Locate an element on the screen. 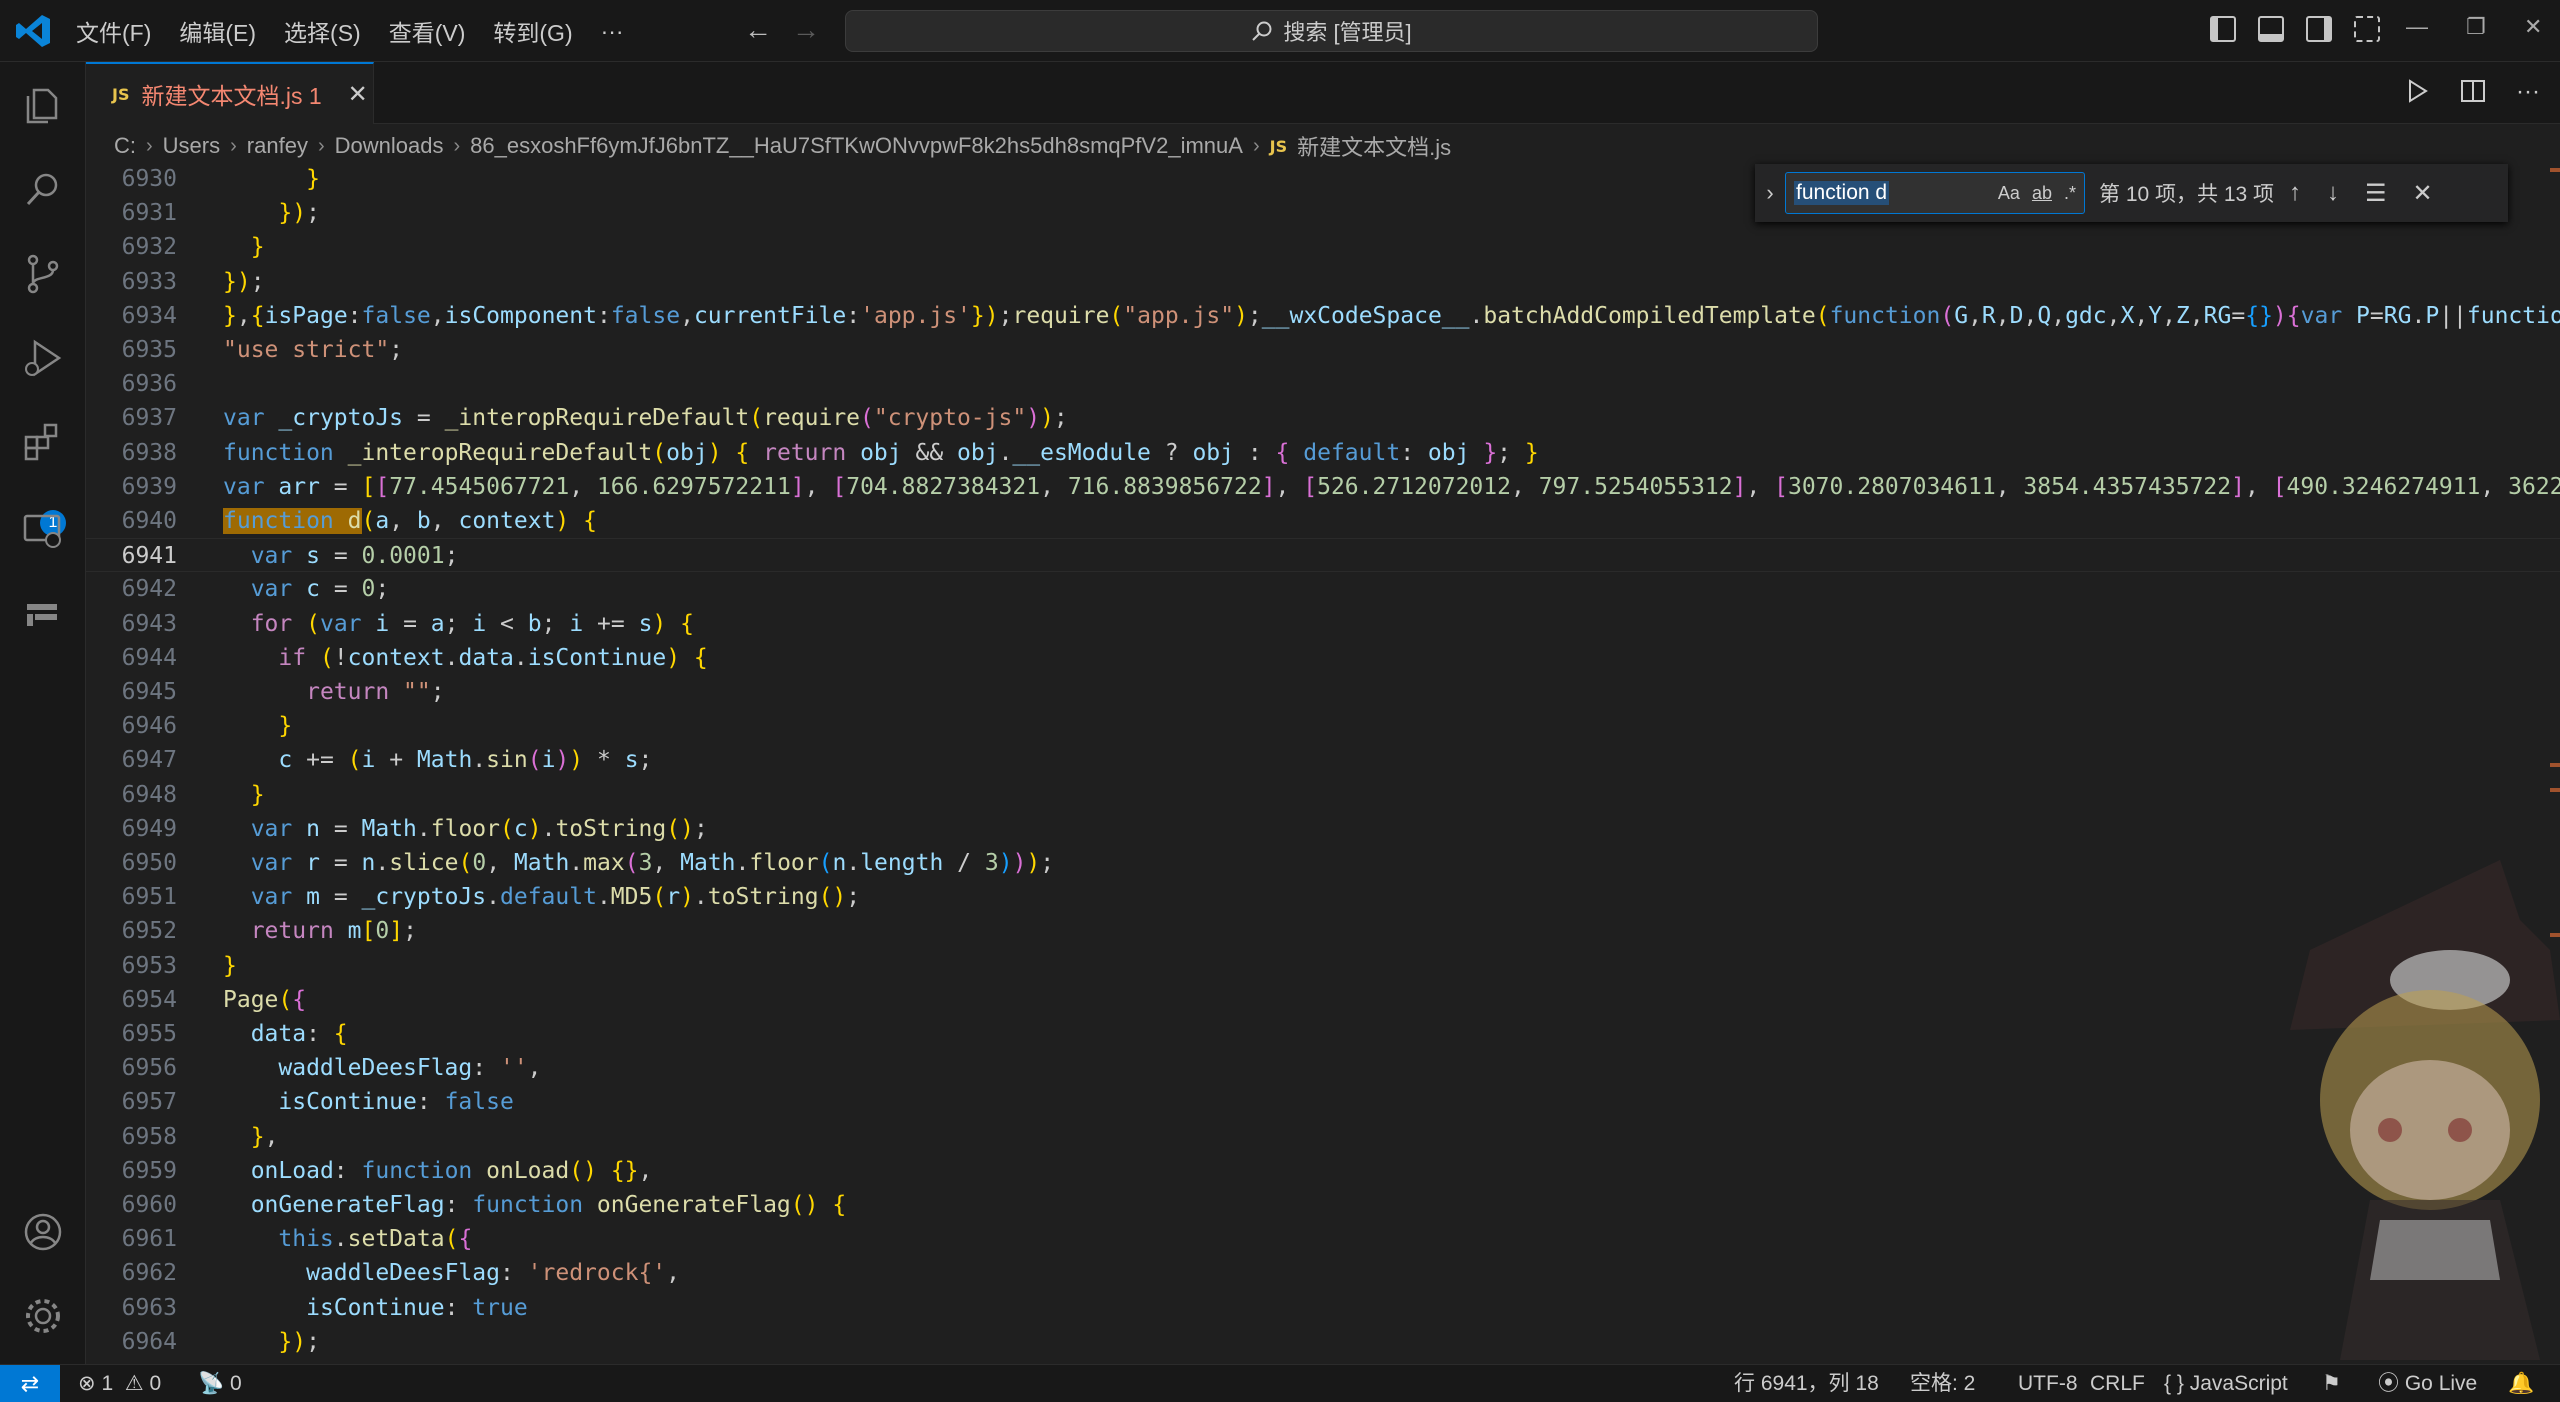 Image resolution: width=2560 pixels, height=1402 pixels. line-number: 6957 is located at coordinates (149, 1102).